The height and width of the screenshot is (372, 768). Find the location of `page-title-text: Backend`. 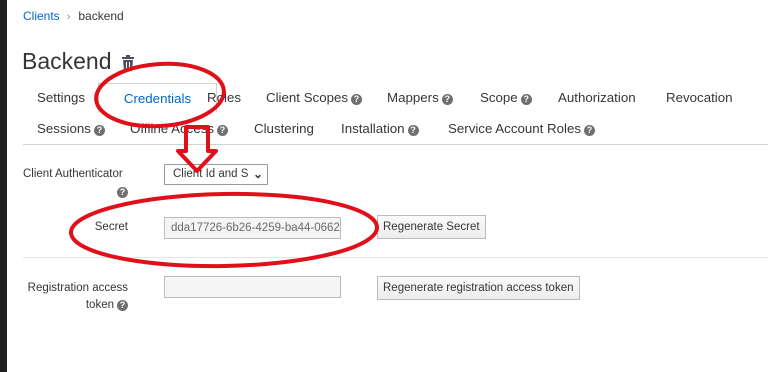

page-title-text: Backend is located at coordinates (67, 61).